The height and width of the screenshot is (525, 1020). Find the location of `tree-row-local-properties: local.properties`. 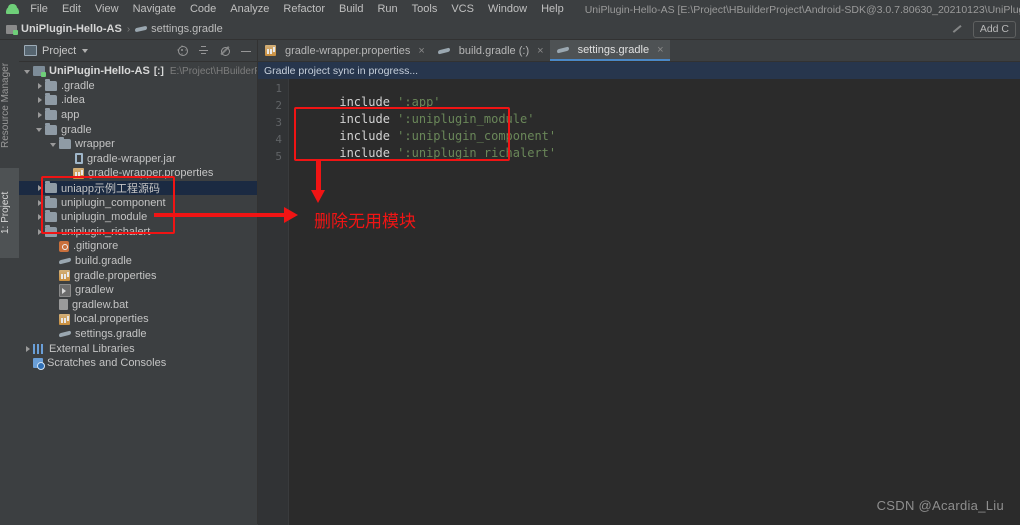

tree-row-local-properties: local.properties is located at coordinates (138, 319).